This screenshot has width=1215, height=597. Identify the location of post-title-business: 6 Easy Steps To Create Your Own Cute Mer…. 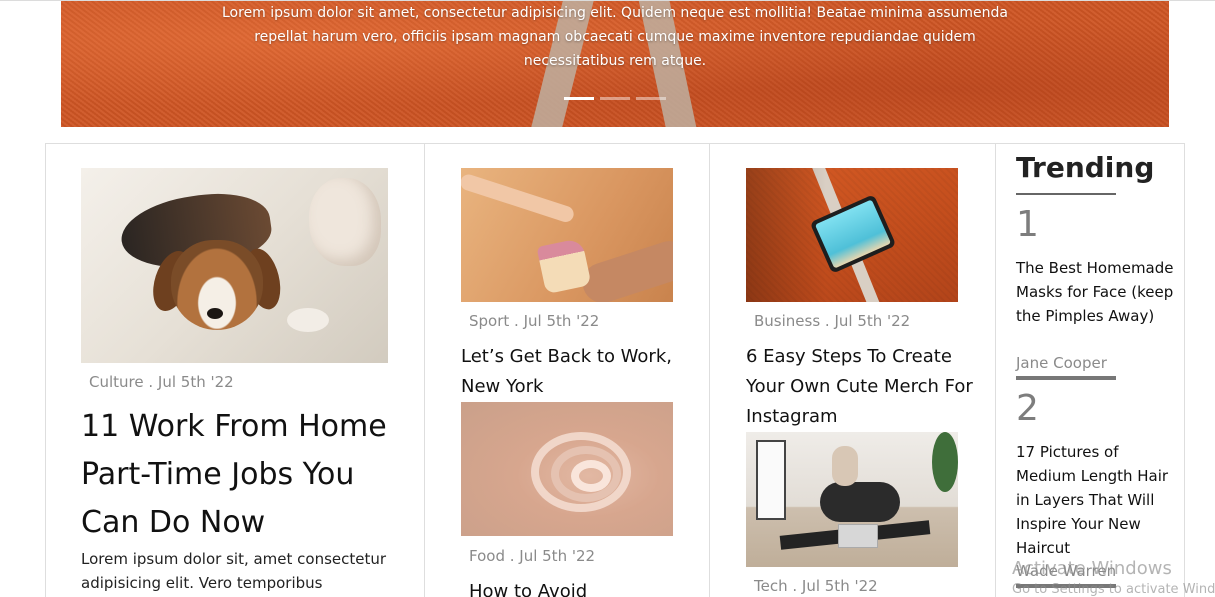
(861, 387).